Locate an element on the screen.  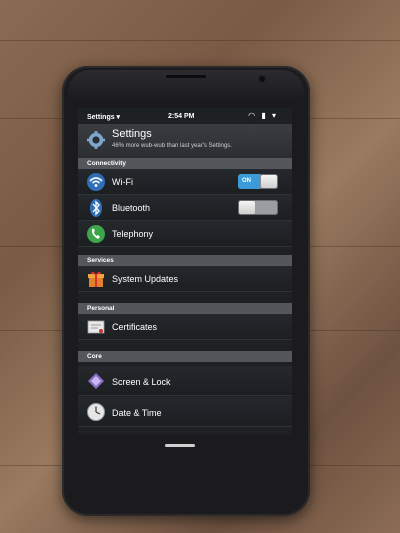
section-services: Services is located at coordinates (185, 260).